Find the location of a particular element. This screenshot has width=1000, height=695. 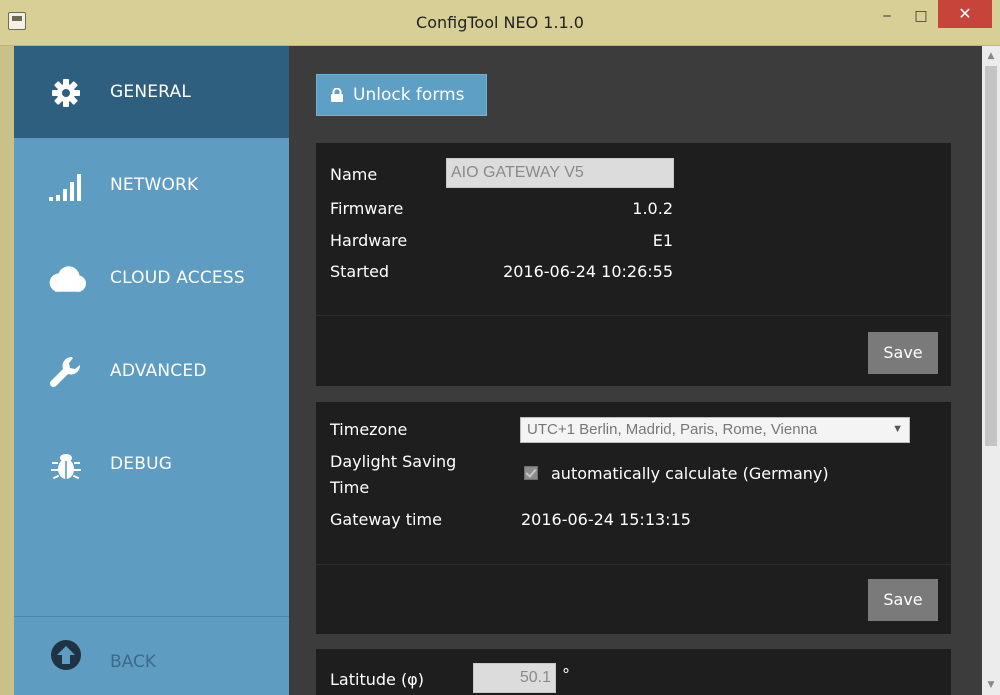

dst-checkbox is located at coordinates (531, 473).